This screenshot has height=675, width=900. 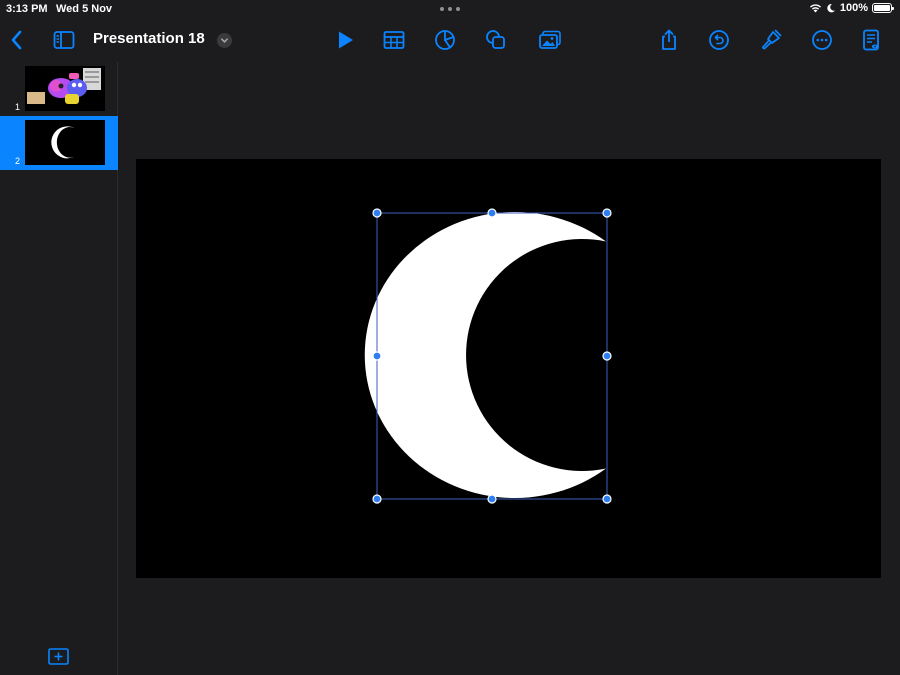 What do you see at coordinates (719, 40) in the screenshot?
I see `undo-icon` at bounding box center [719, 40].